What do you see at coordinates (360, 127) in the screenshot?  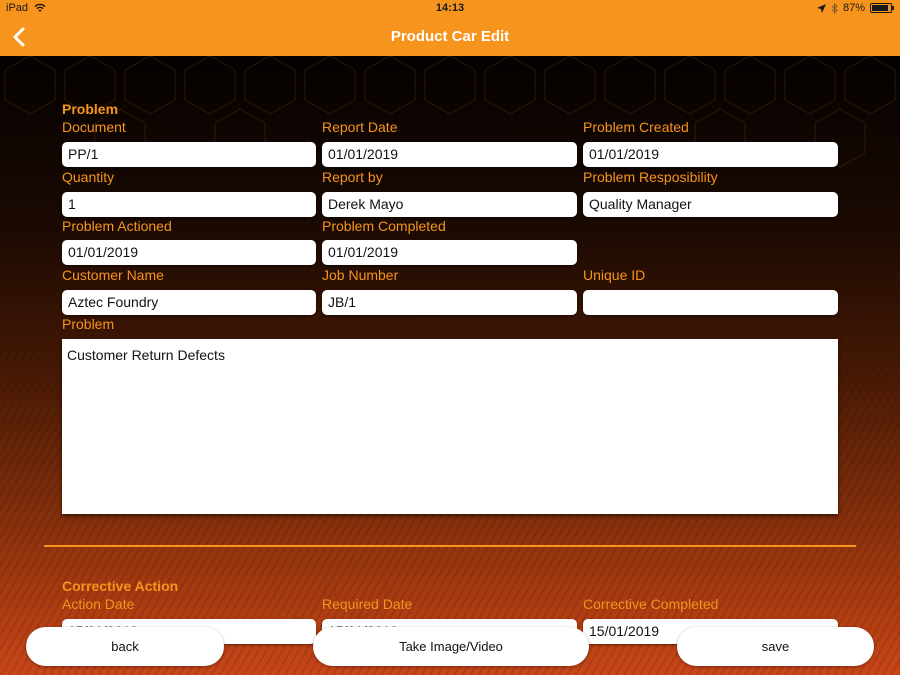 I see `report-date-label: Report Date` at bounding box center [360, 127].